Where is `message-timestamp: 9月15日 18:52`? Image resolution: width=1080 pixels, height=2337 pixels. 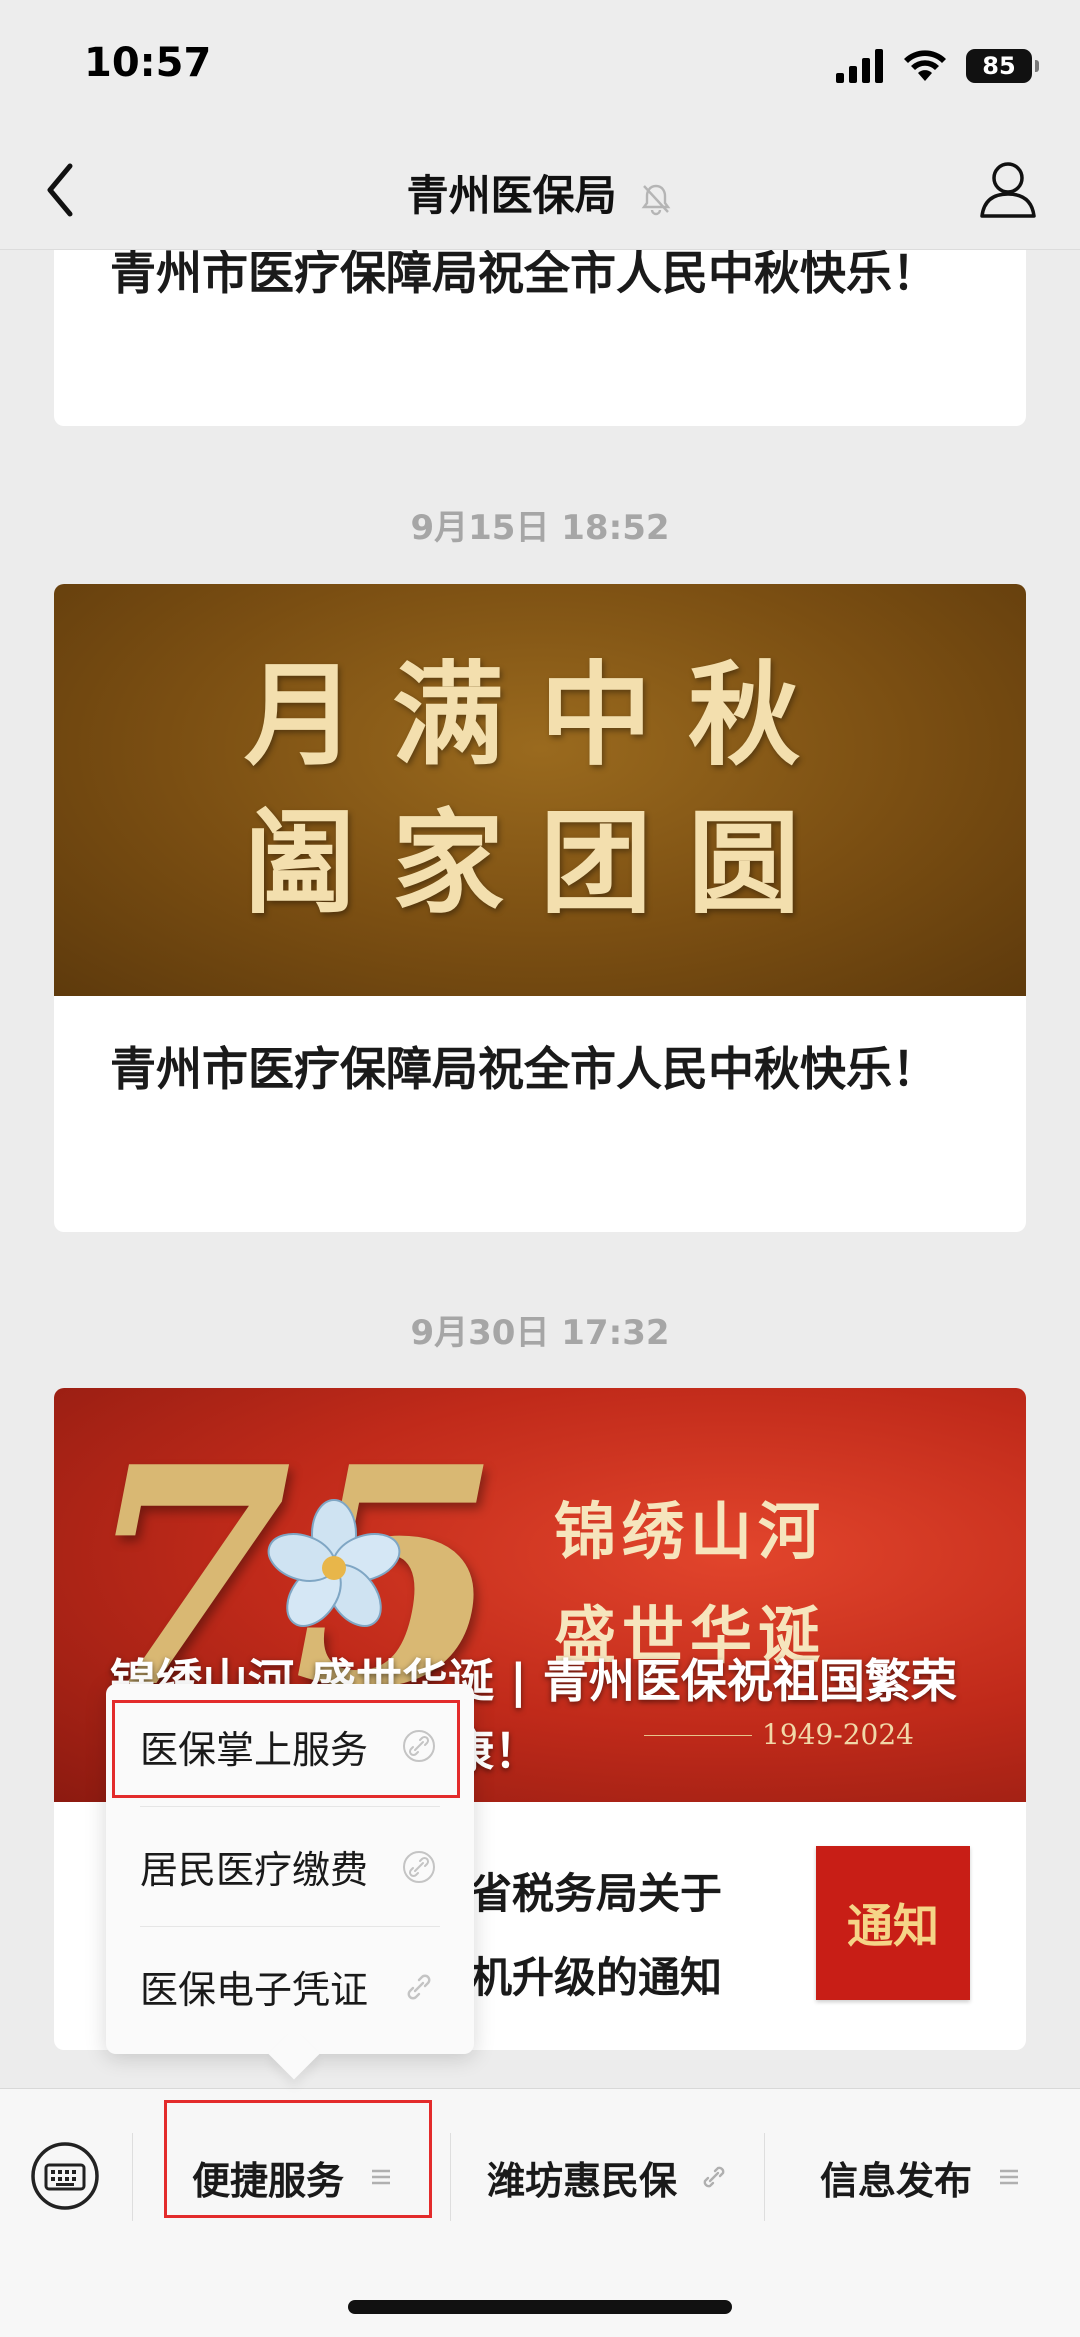
message-timestamp: 9月15日 18:52 is located at coordinates (540, 528).